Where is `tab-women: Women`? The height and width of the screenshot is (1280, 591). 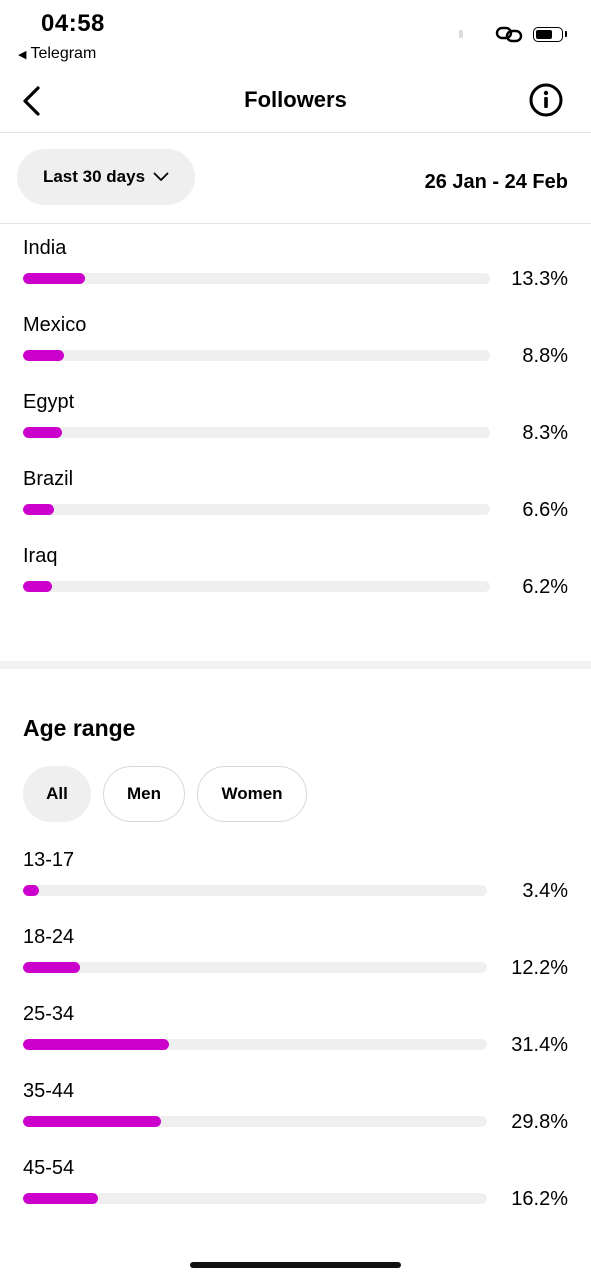 tab-women: Women is located at coordinates (252, 794).